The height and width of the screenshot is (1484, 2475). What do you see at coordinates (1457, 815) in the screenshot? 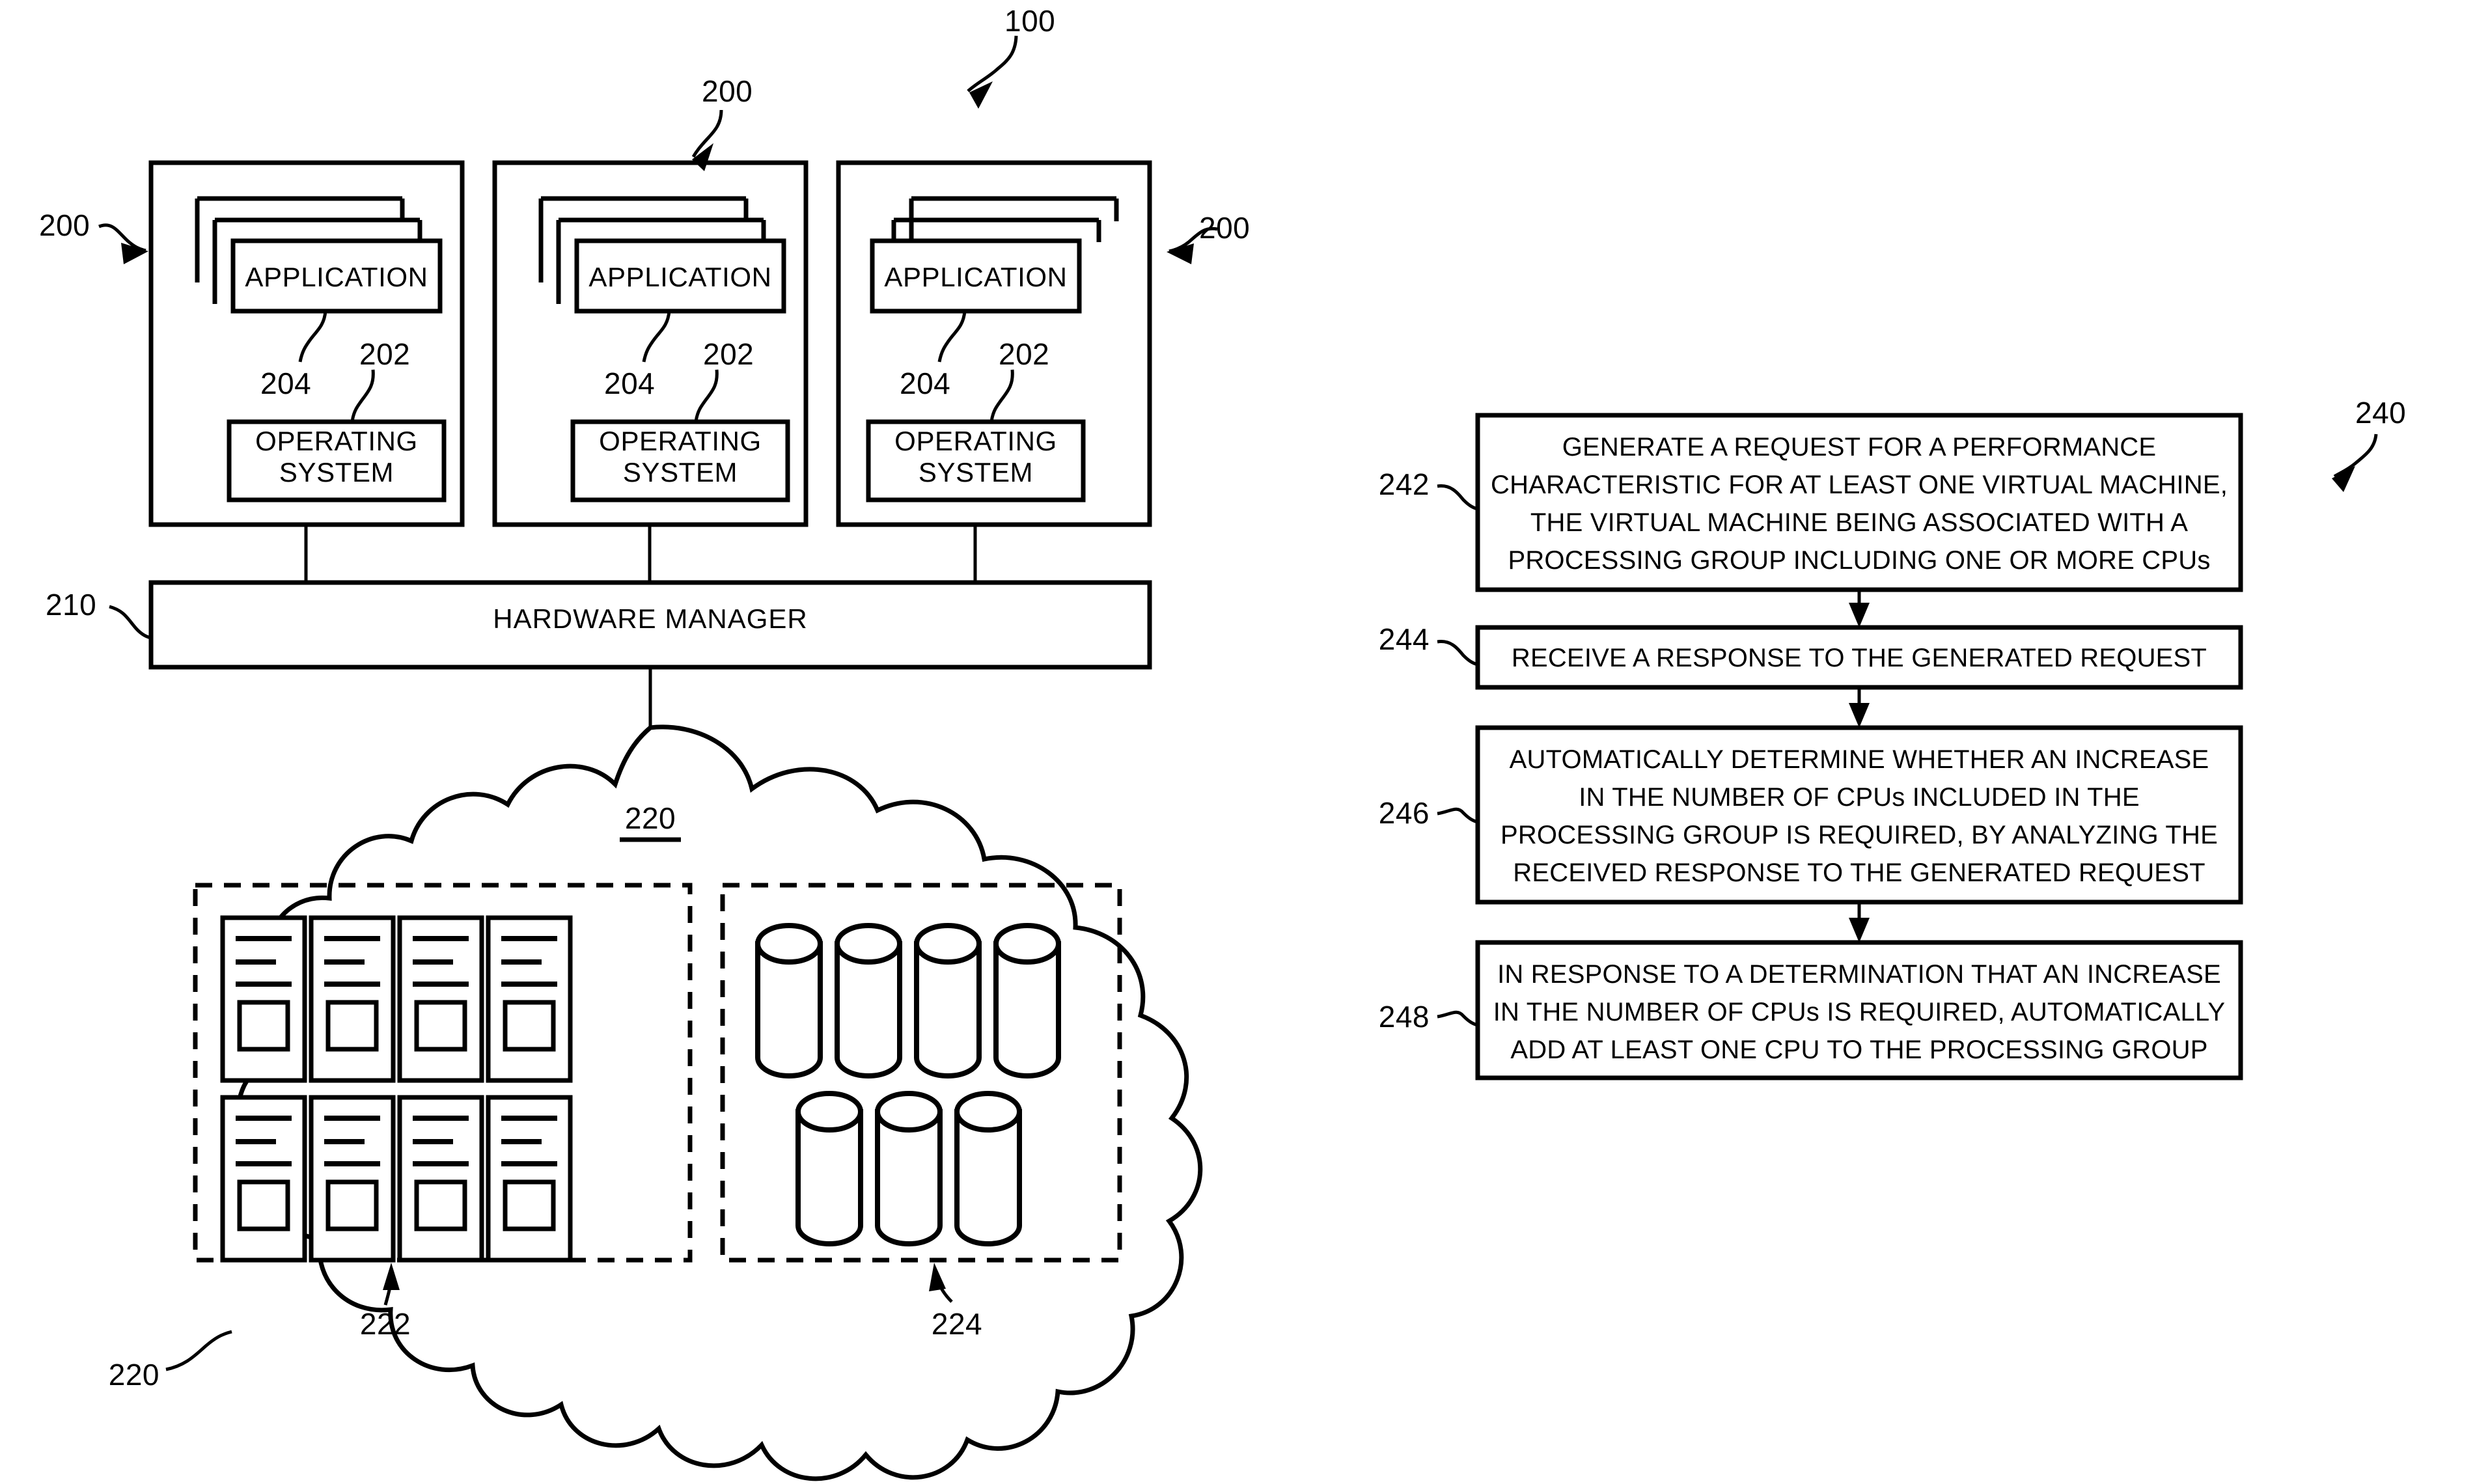
I see `ref-246-leader` at bounding box center [1457, 815].